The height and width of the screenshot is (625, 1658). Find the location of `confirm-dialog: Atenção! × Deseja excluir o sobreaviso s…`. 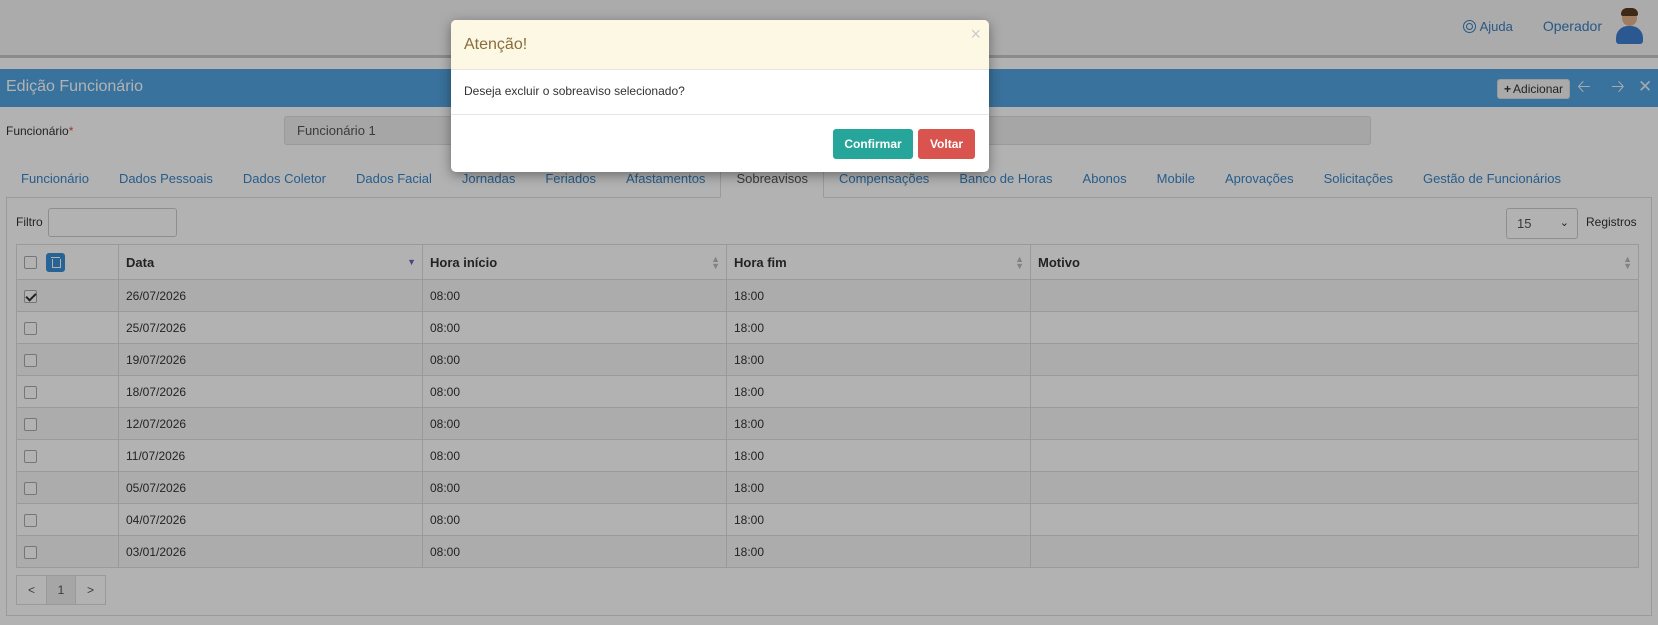

confirm-dialog: Atenção! × Deseja excluir o sobreaviso s… is located at coordinates (720, 96).